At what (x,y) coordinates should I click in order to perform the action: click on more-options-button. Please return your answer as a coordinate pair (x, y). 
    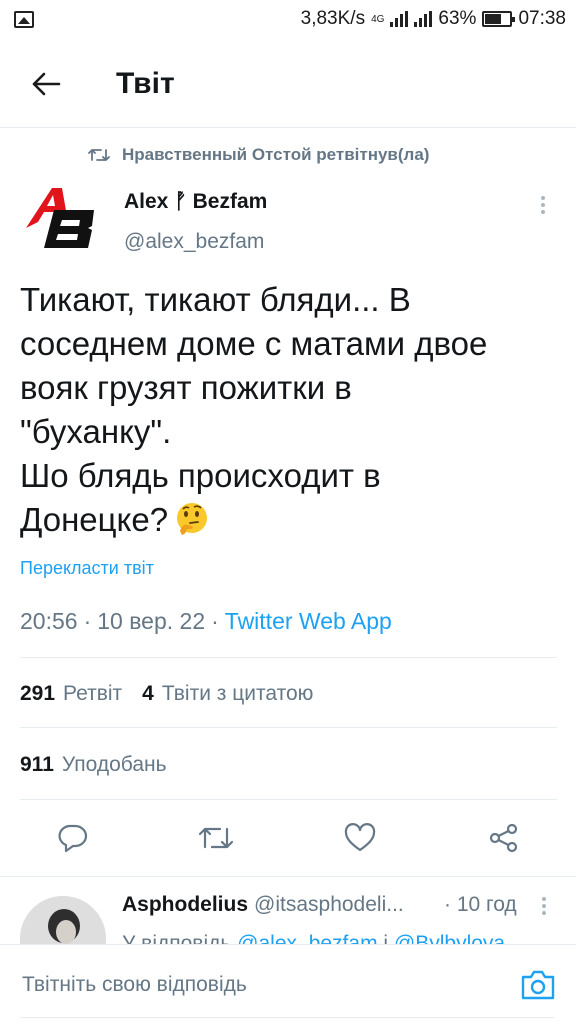
    Looking at the image, I should click on (543, 205).